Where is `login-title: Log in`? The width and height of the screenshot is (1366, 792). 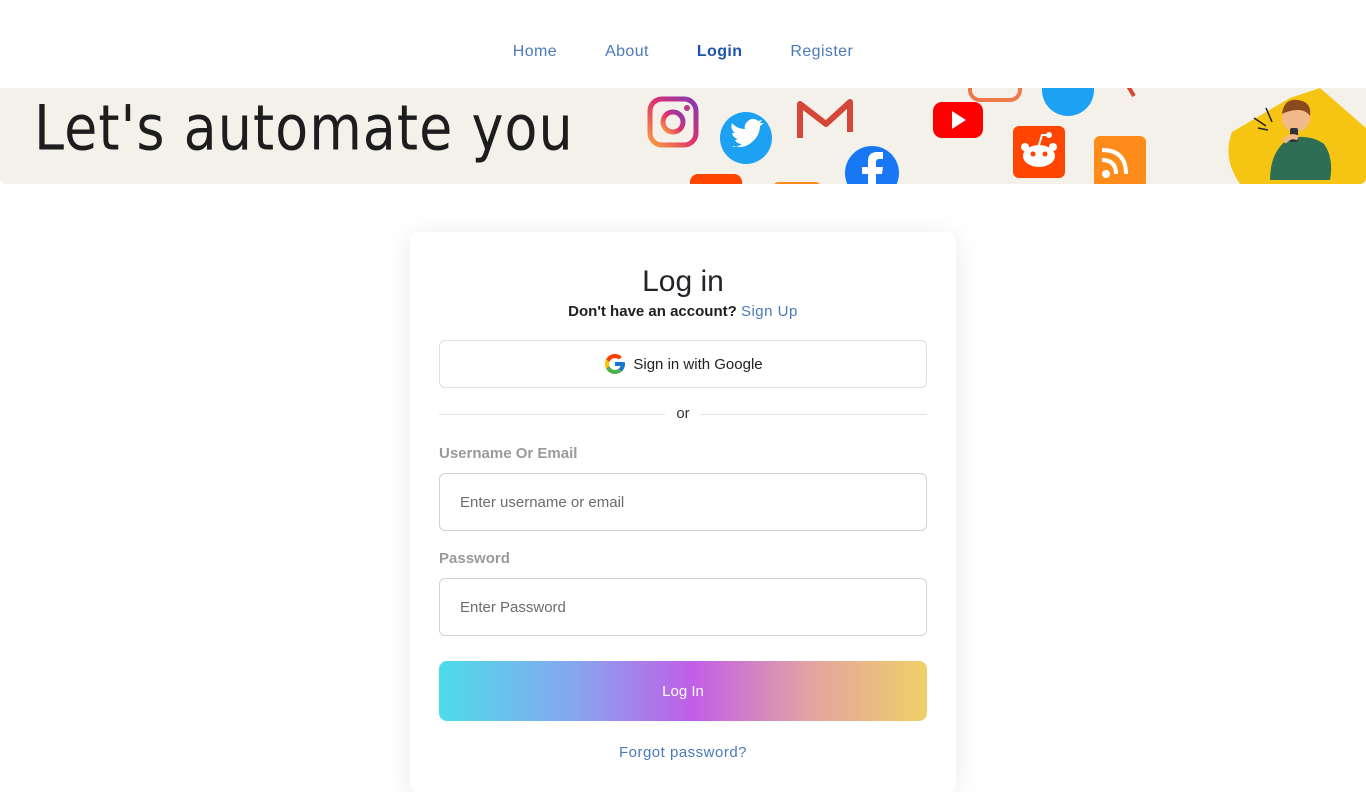 login-title: Log in is located at coordinates (683, 281).